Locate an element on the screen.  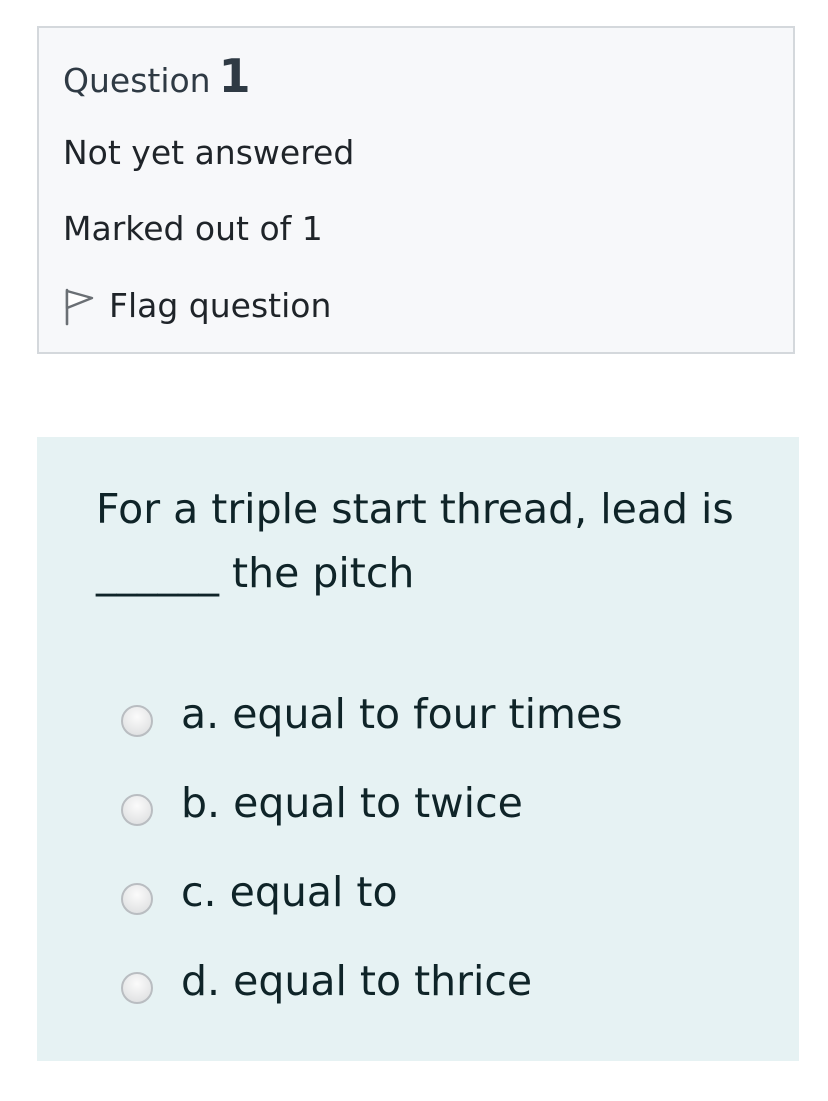
answer-option-b: b. equal to twice is located at coordinates (372, 802).